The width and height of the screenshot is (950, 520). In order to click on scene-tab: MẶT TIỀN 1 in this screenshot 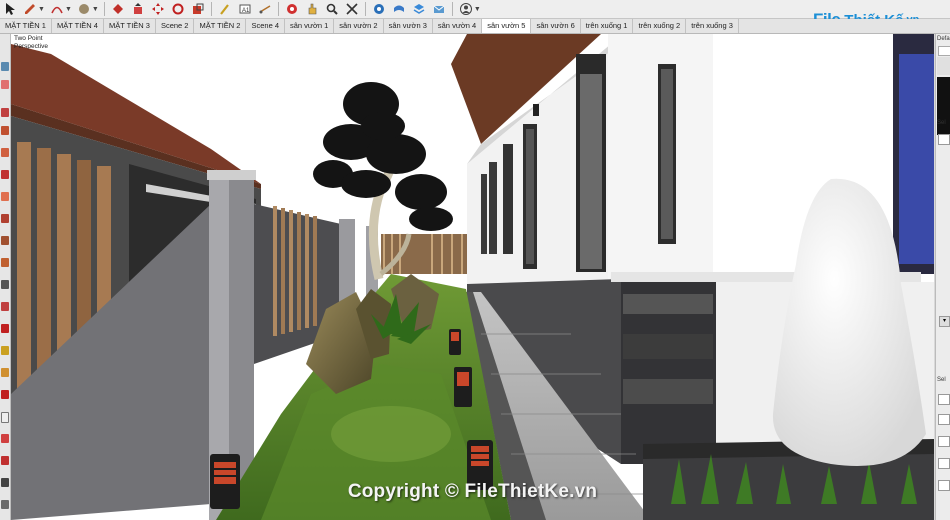, I will do `click(26, 26)`.